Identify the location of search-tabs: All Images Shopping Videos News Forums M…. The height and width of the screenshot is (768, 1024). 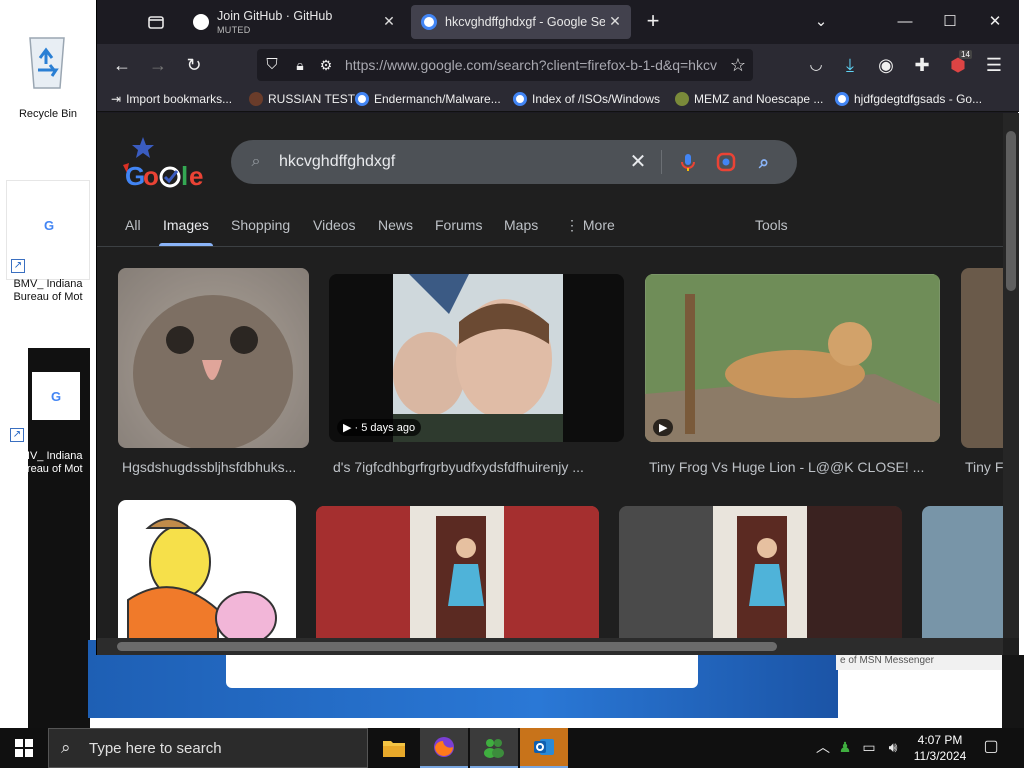
(550, 227).